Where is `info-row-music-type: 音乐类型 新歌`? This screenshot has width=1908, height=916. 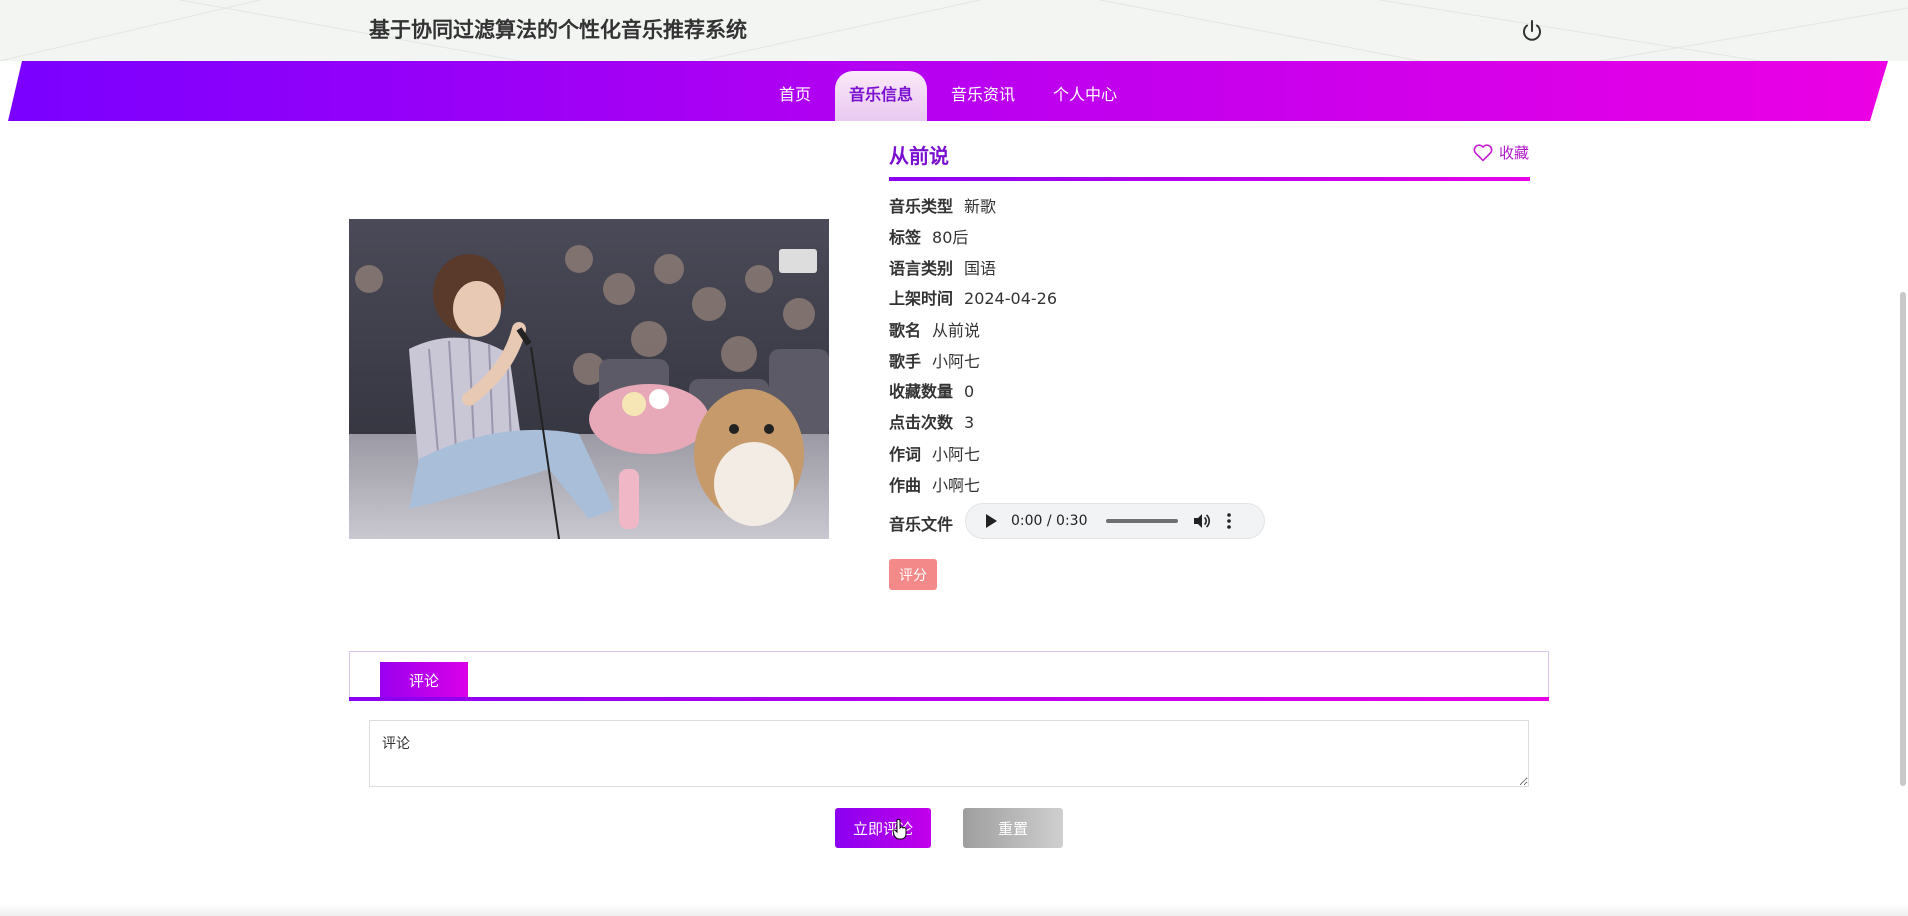 info-row-music-type: 音乐类型 新歌 is located at coordinates (942, 205).